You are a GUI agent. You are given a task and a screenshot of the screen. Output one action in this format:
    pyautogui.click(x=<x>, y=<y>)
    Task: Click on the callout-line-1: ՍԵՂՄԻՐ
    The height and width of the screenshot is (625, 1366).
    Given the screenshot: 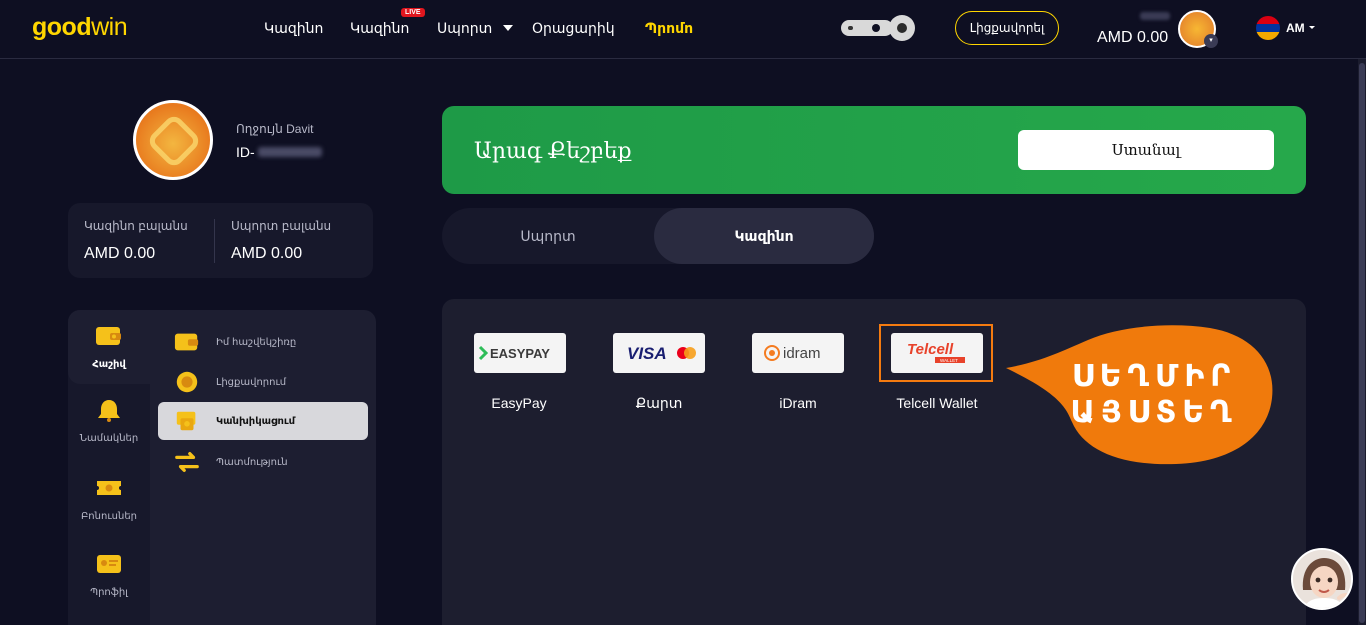 What is the action you would take?
    pyautogui.click(x=1154, y=376)
    